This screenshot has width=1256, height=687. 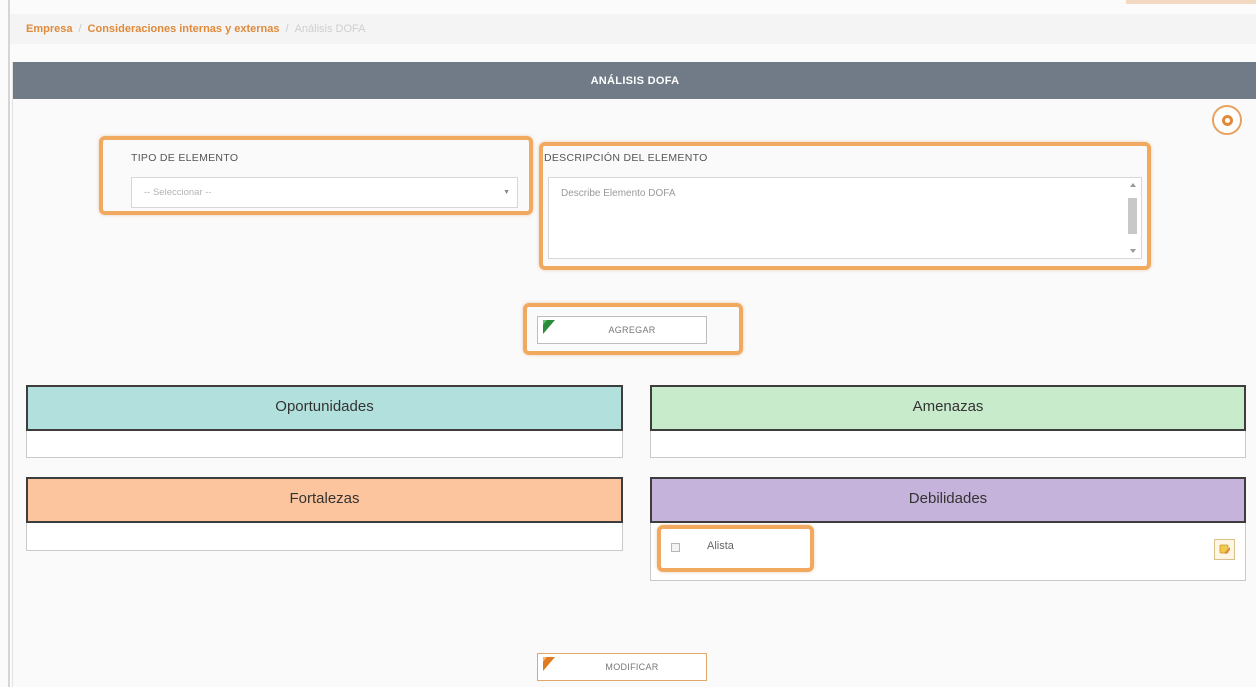 What do you see at coordinates (549, 327) in the screenshot?
I see `add-flag-icon` at bounding box center [549, 327].